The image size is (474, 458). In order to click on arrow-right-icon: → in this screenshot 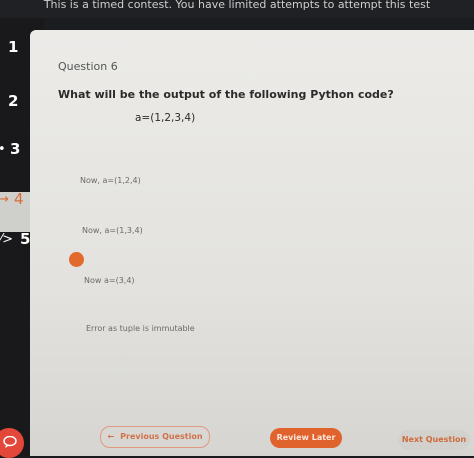, I will do `click(4, 199)`.